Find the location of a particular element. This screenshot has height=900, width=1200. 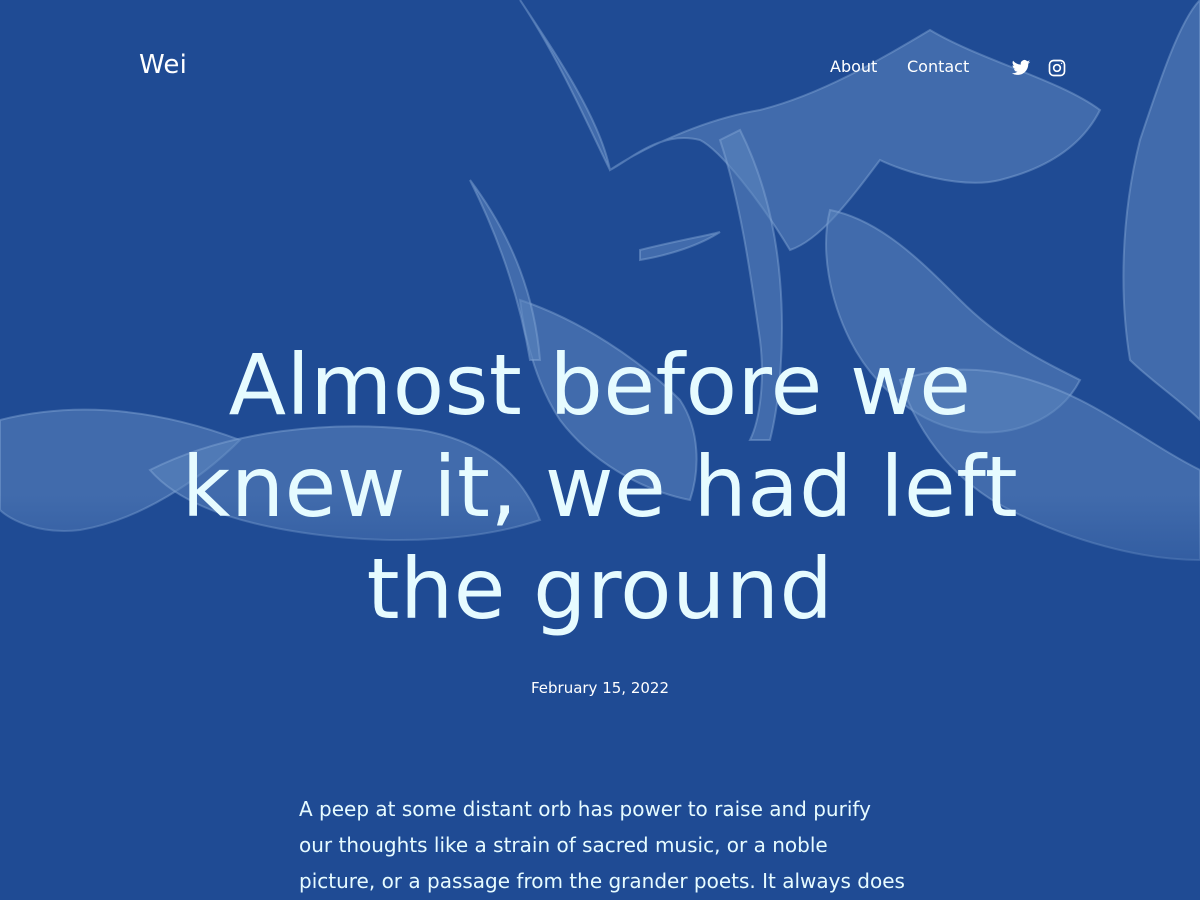

nav-item-about: About is located at coordinates (853, 66).